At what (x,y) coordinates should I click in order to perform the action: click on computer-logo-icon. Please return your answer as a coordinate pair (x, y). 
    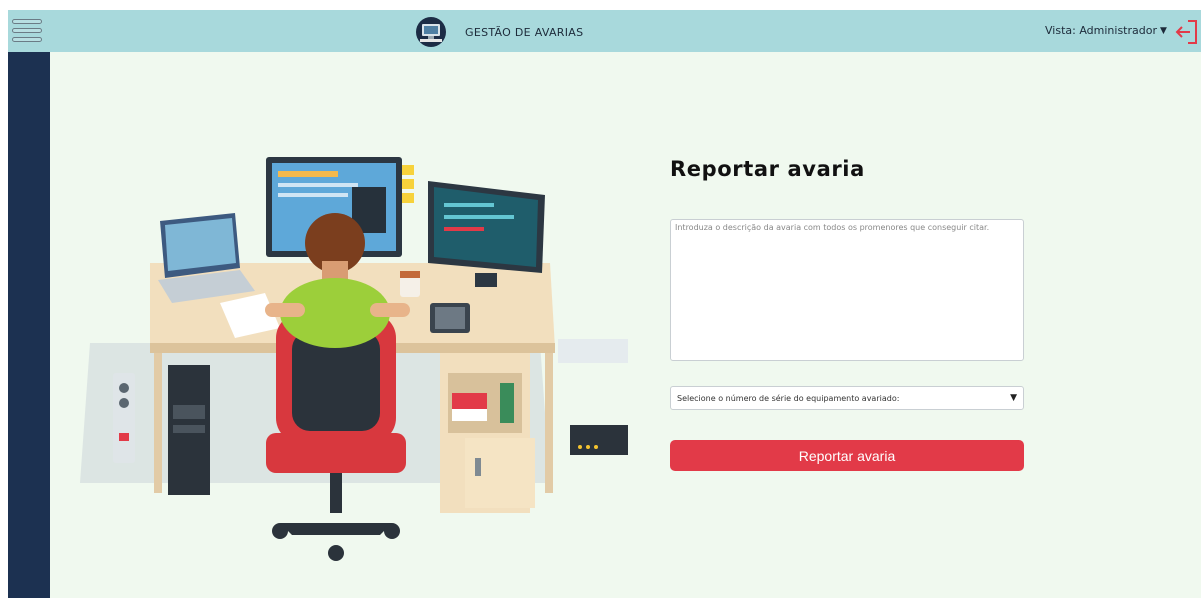
    Looking at the image, I should click on (431, 32).